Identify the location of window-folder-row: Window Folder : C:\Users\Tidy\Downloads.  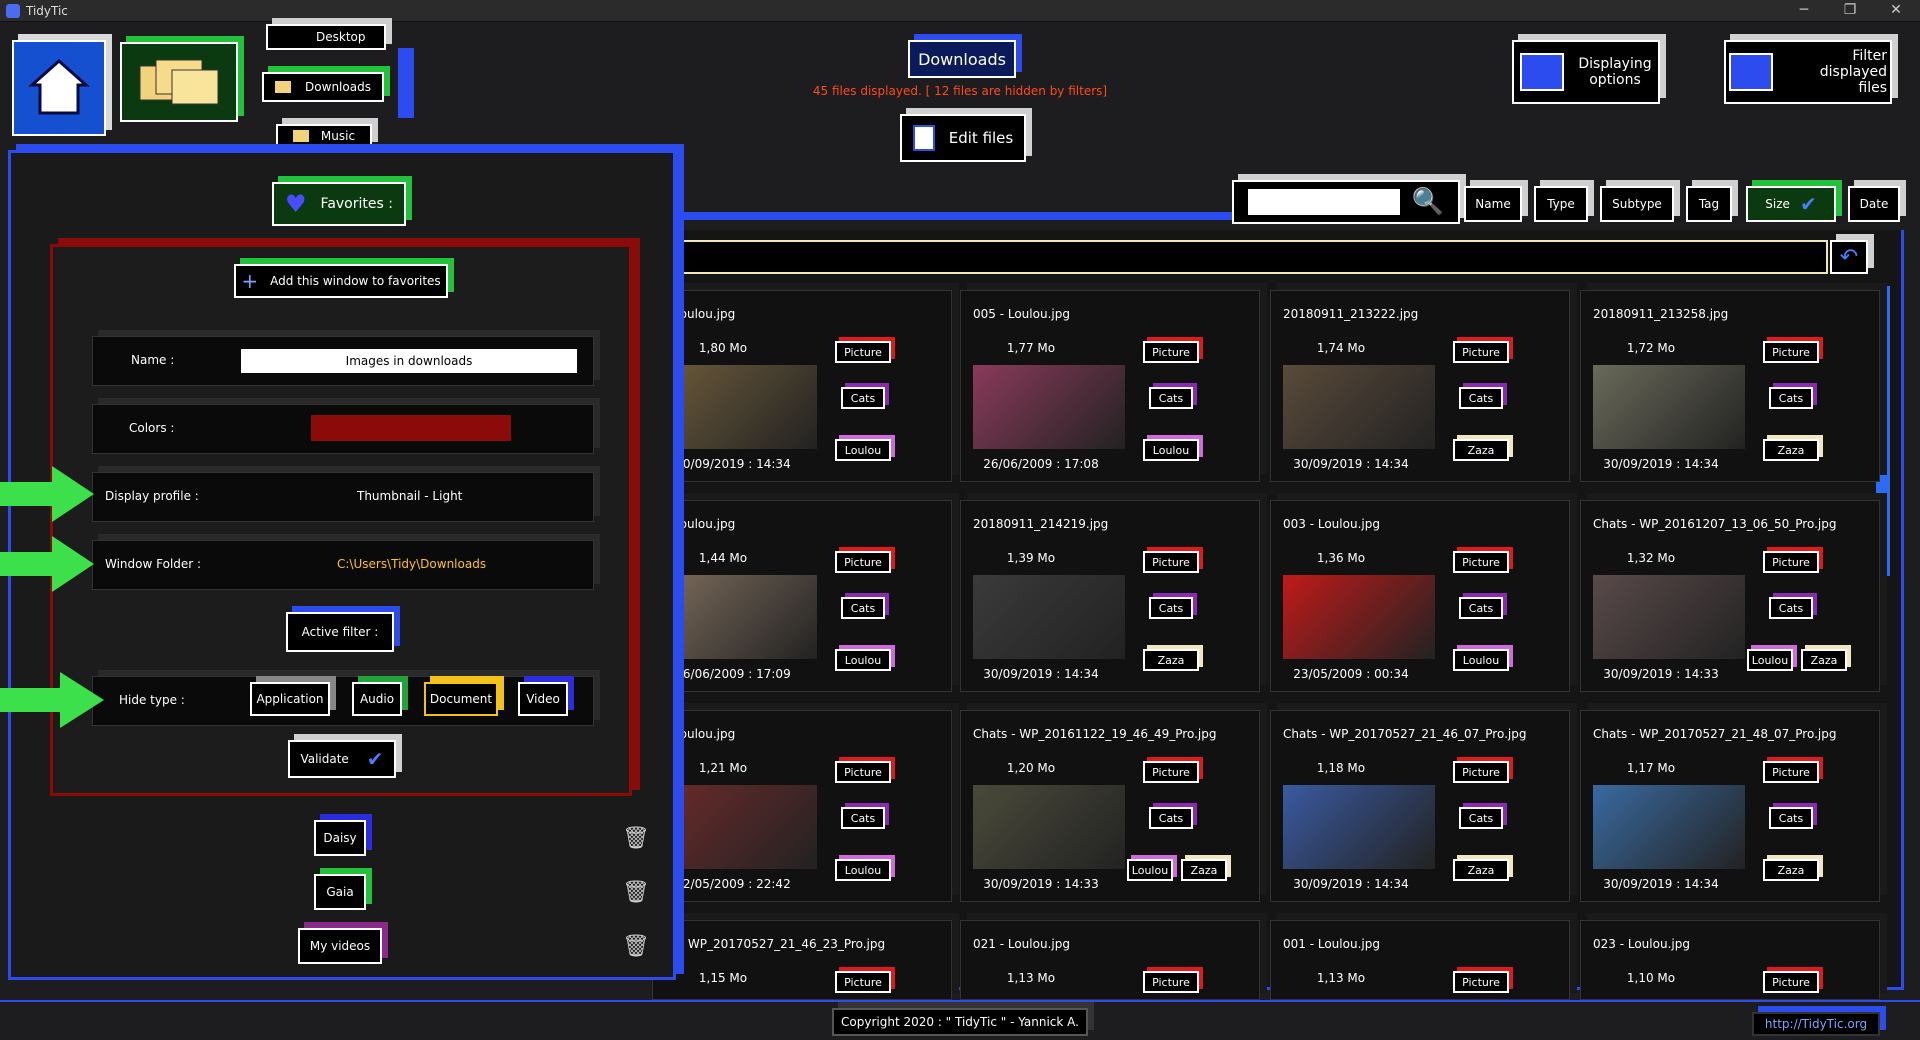
(343, 565).